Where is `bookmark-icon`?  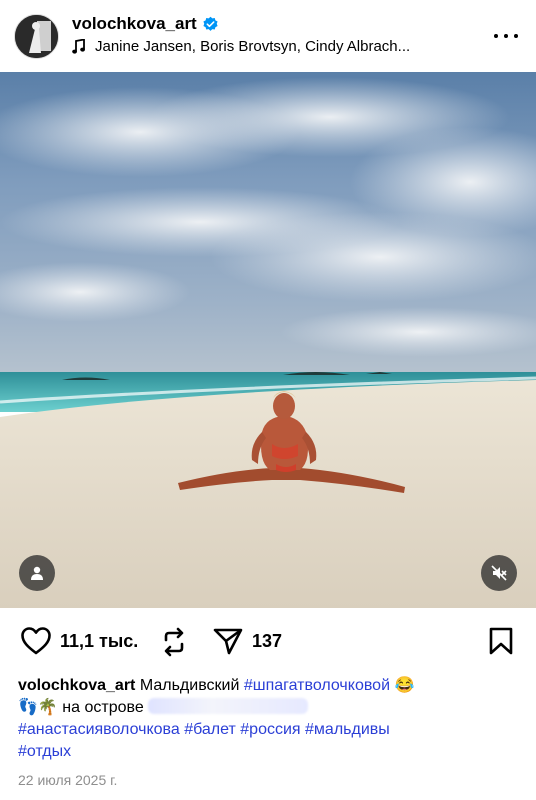 bookmark-icon is located at coordinates (501, 641).